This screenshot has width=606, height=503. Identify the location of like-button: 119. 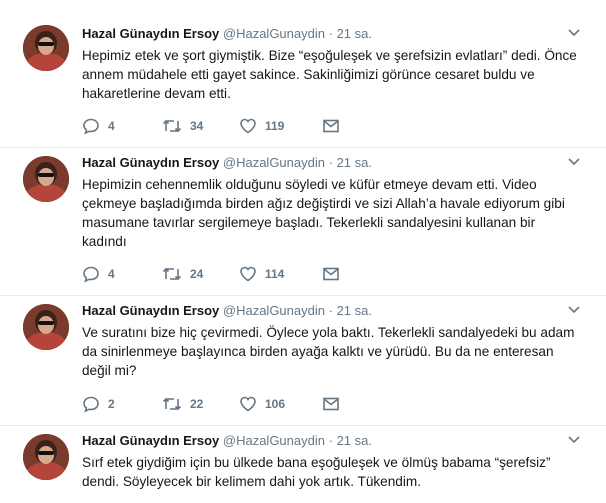
(261, 126).